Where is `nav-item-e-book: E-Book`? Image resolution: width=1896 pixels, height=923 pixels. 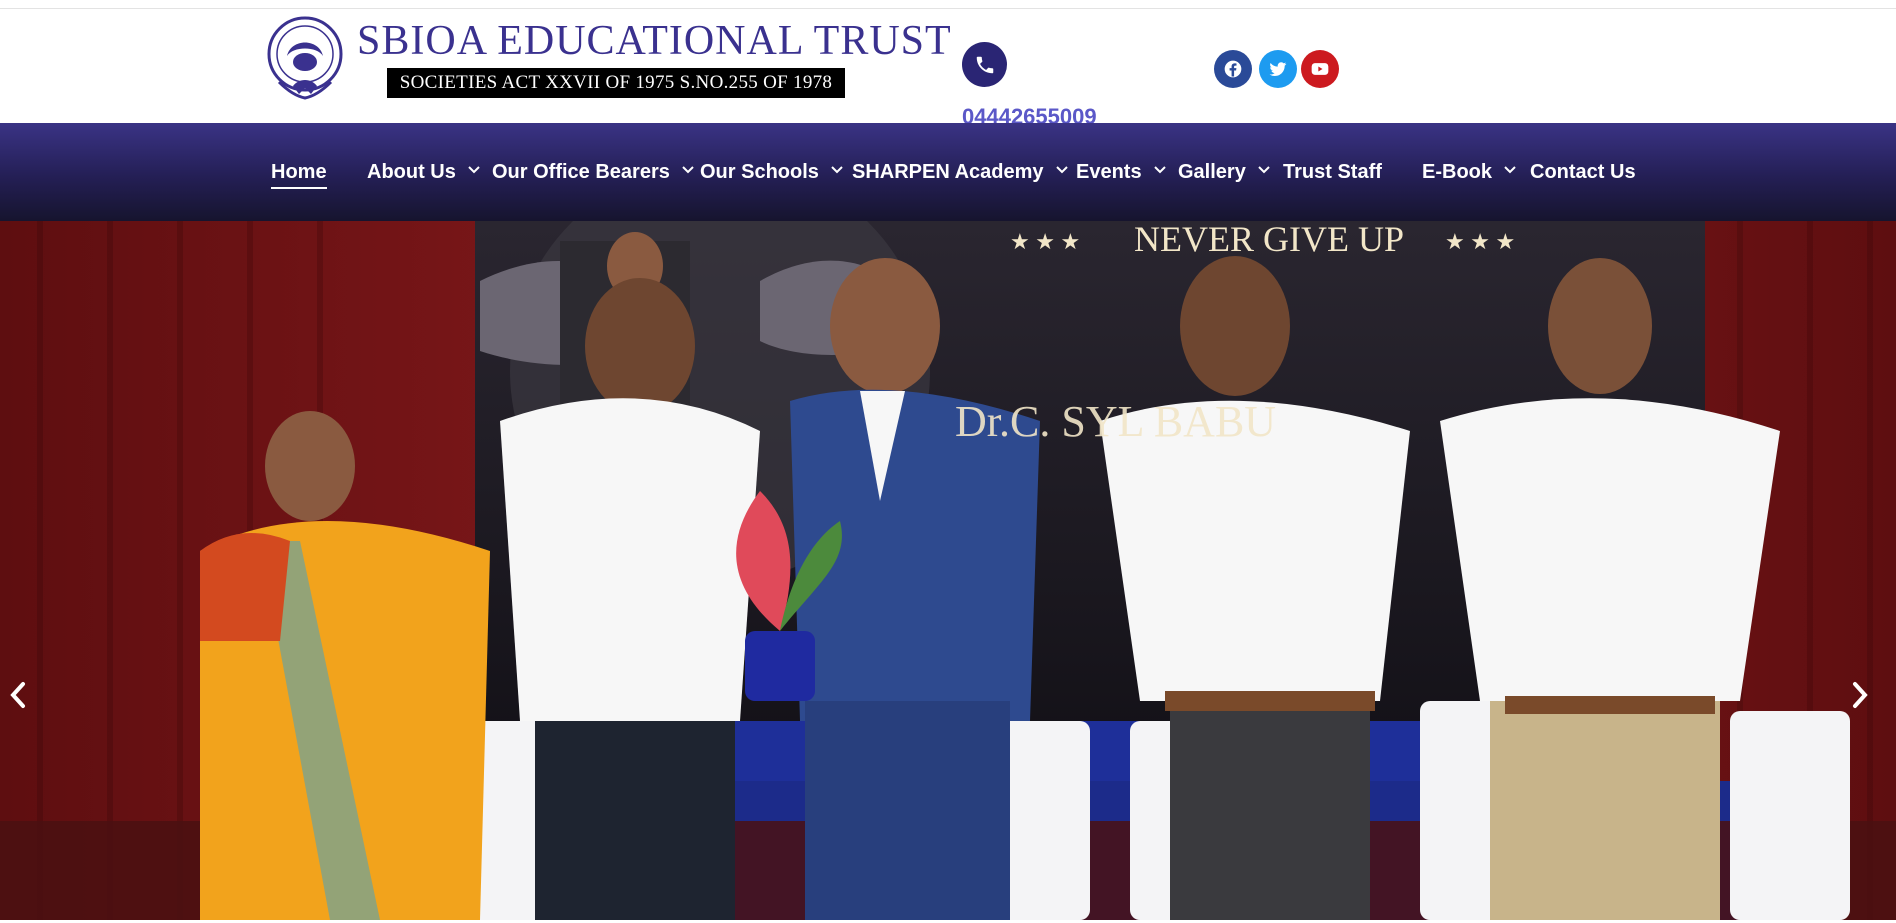
nav-item-e-book: E-Book is located at coordinates (1469, 172).